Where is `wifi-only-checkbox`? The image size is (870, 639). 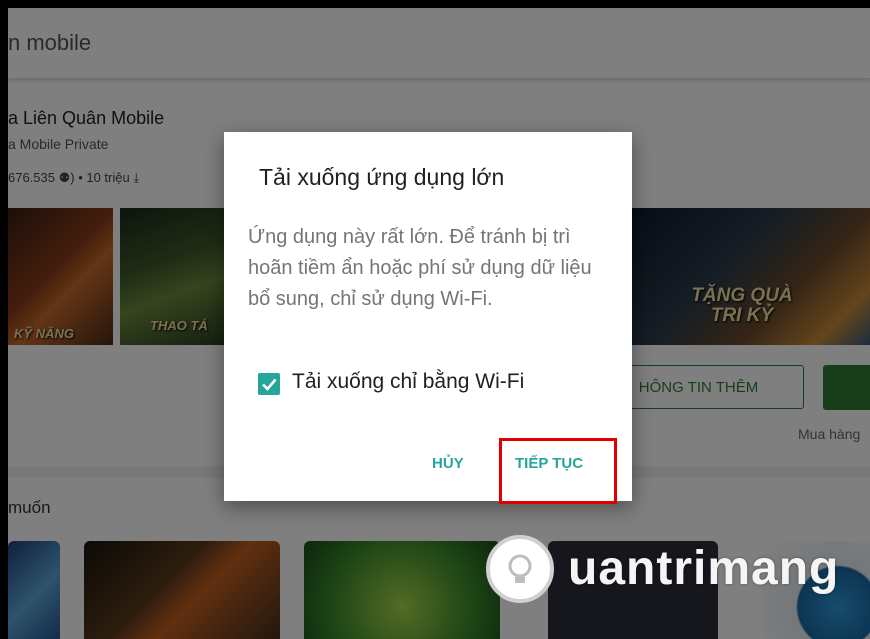 wifi-only-checkbox is located at coordinates (269, 384).